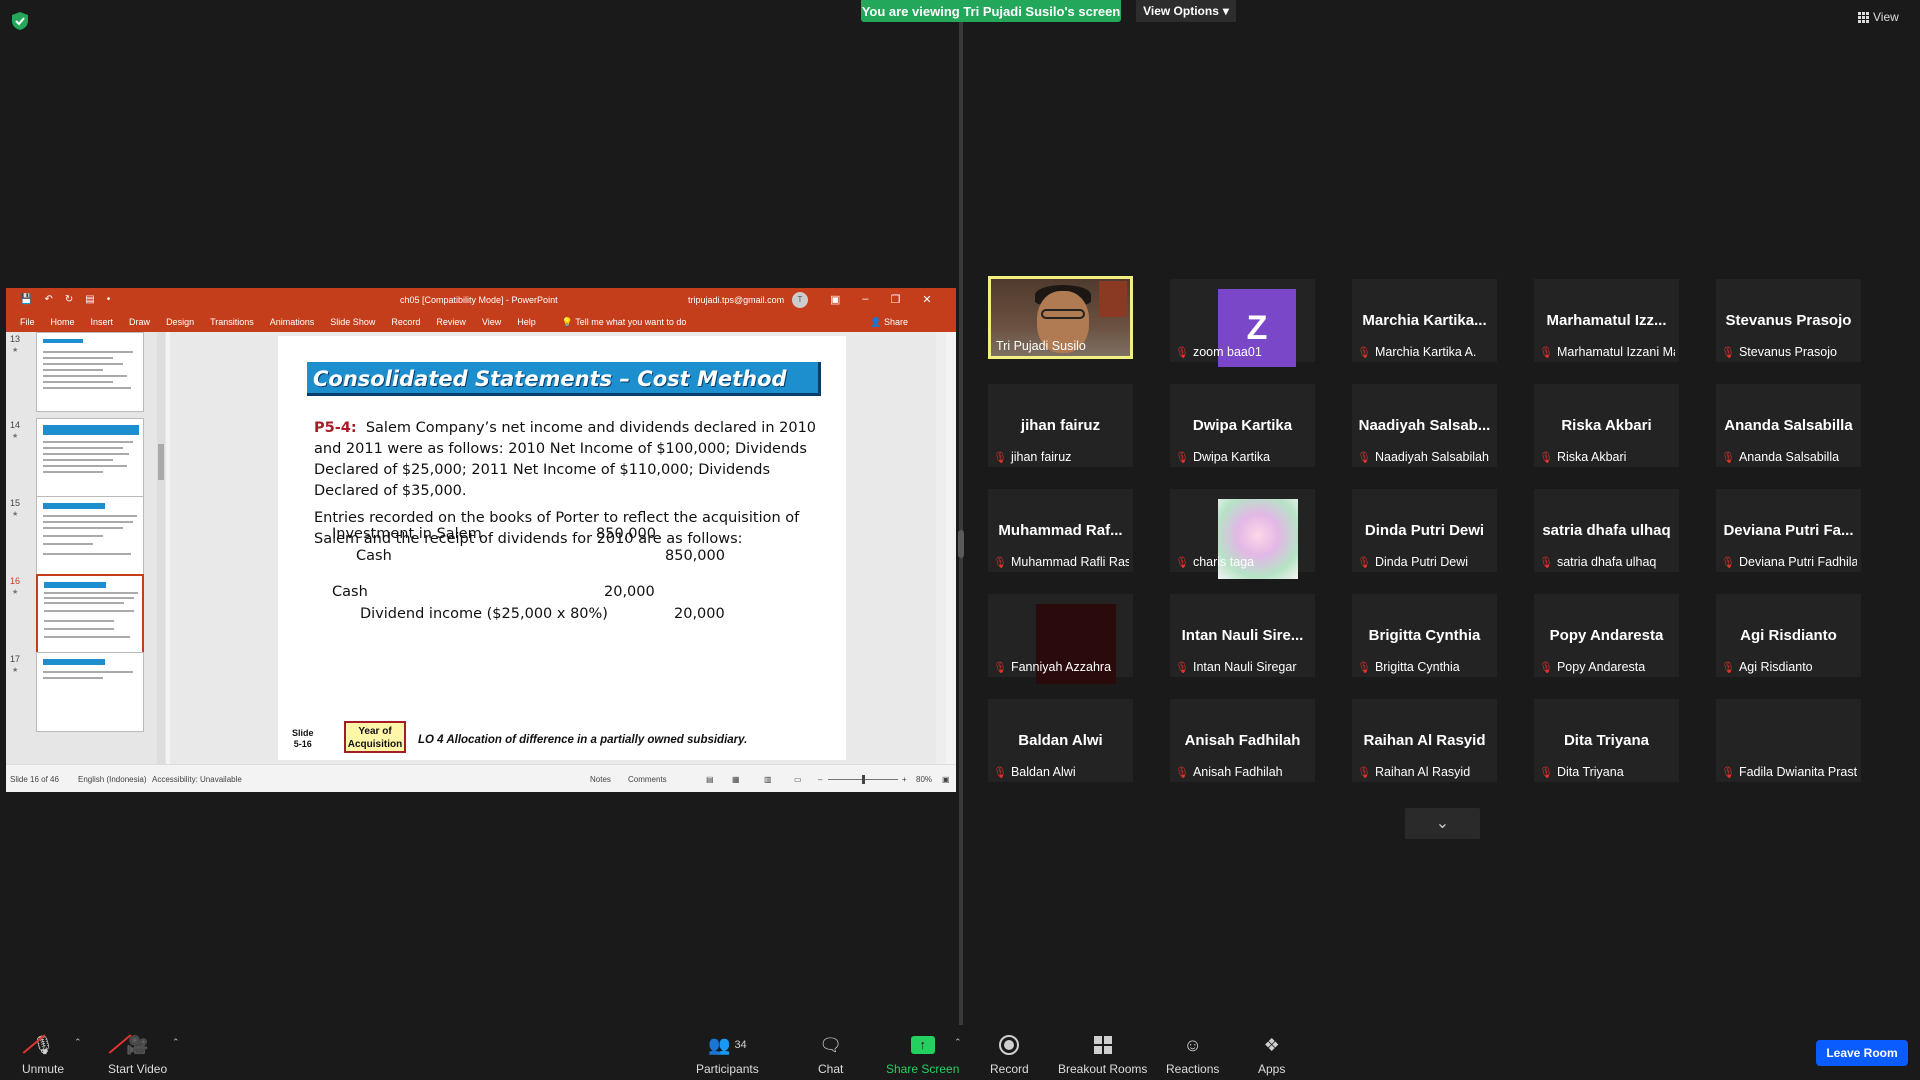 The height and width of the screenshot is (1080, 1920). Describe the element at coordinates (924, 779) in the screenshot. I see `zoom-level: 80%` at that location.